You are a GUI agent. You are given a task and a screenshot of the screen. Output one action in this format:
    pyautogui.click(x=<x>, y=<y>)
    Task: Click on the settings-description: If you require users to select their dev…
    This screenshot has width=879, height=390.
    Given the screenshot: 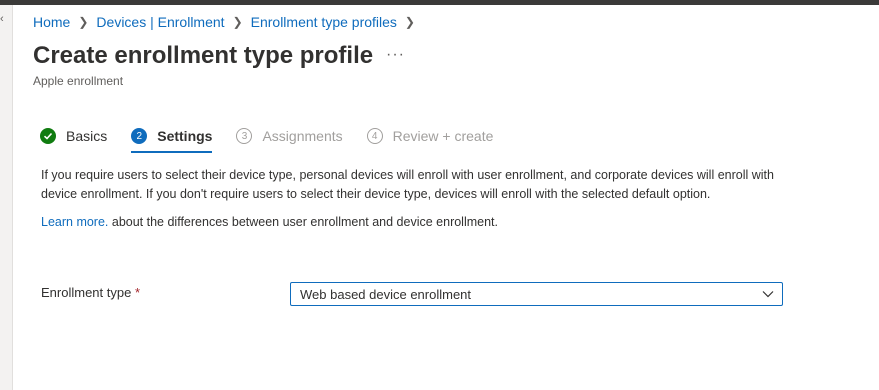 What is the action you would take?
    pyautogui.click(x=407, y=184)
    